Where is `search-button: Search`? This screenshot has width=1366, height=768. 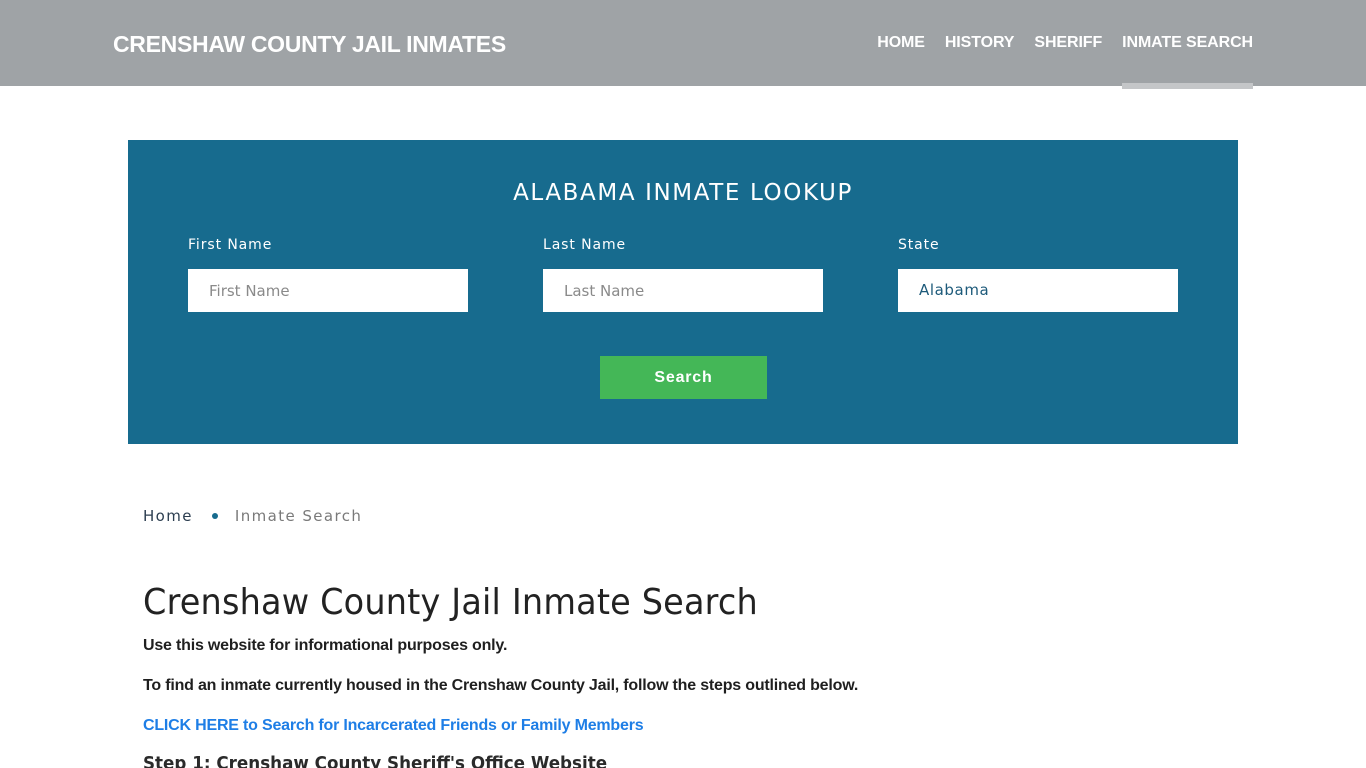
search-button: Search is located at coordinates (683, 377).